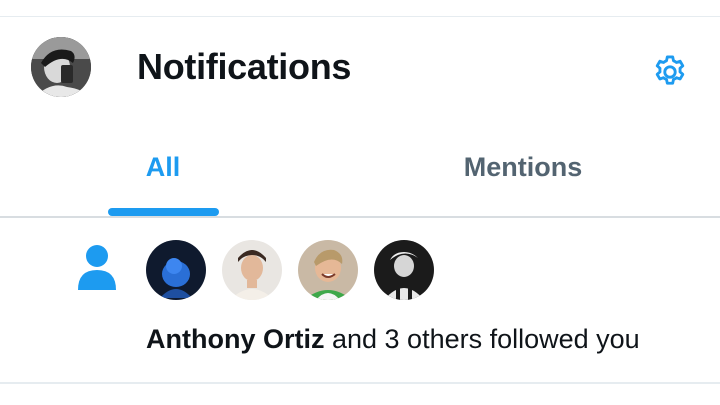 This screenshot has width=720, height=405. I want to click on person-icon, so click(97, 267).